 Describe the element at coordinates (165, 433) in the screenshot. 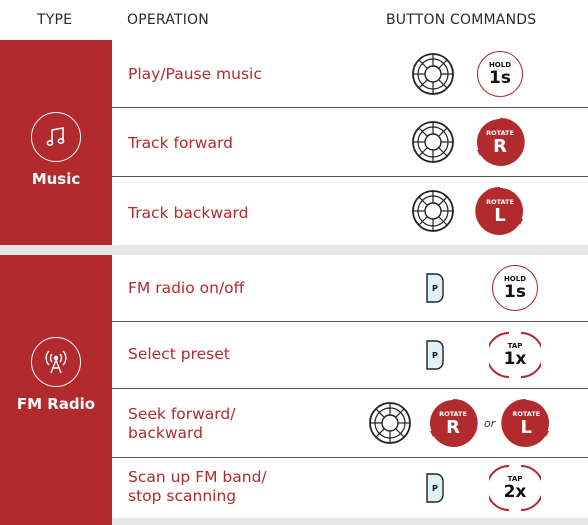

I see `operation-line: backward` at that location.